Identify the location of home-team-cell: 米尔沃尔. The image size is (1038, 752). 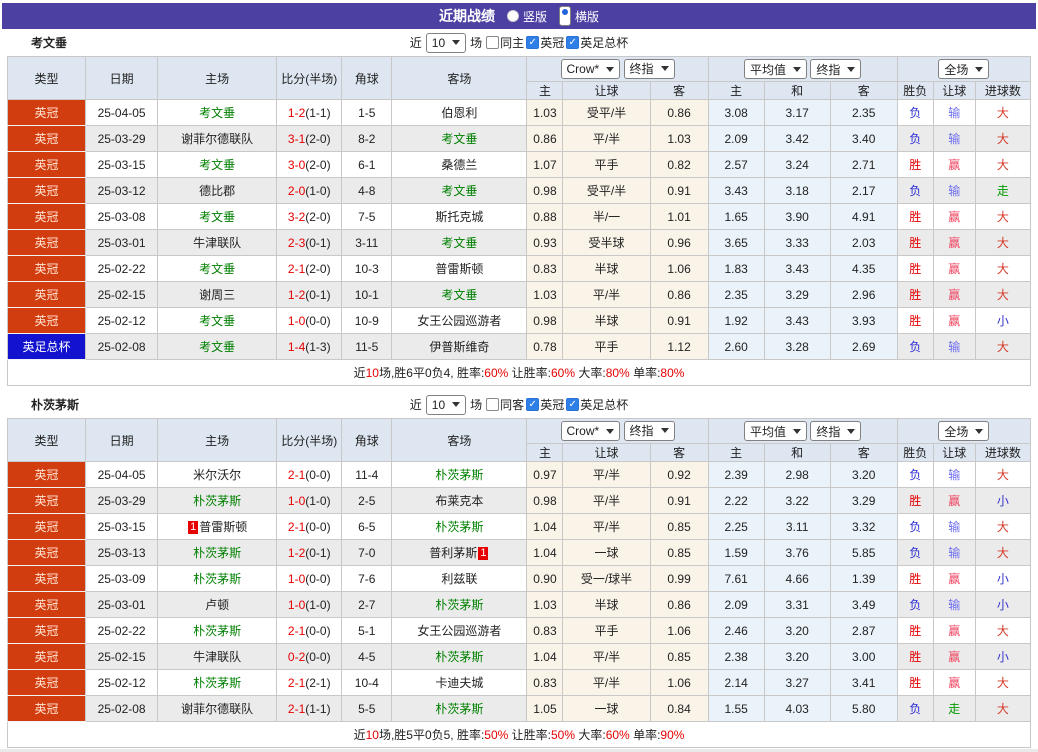
(217, 474).